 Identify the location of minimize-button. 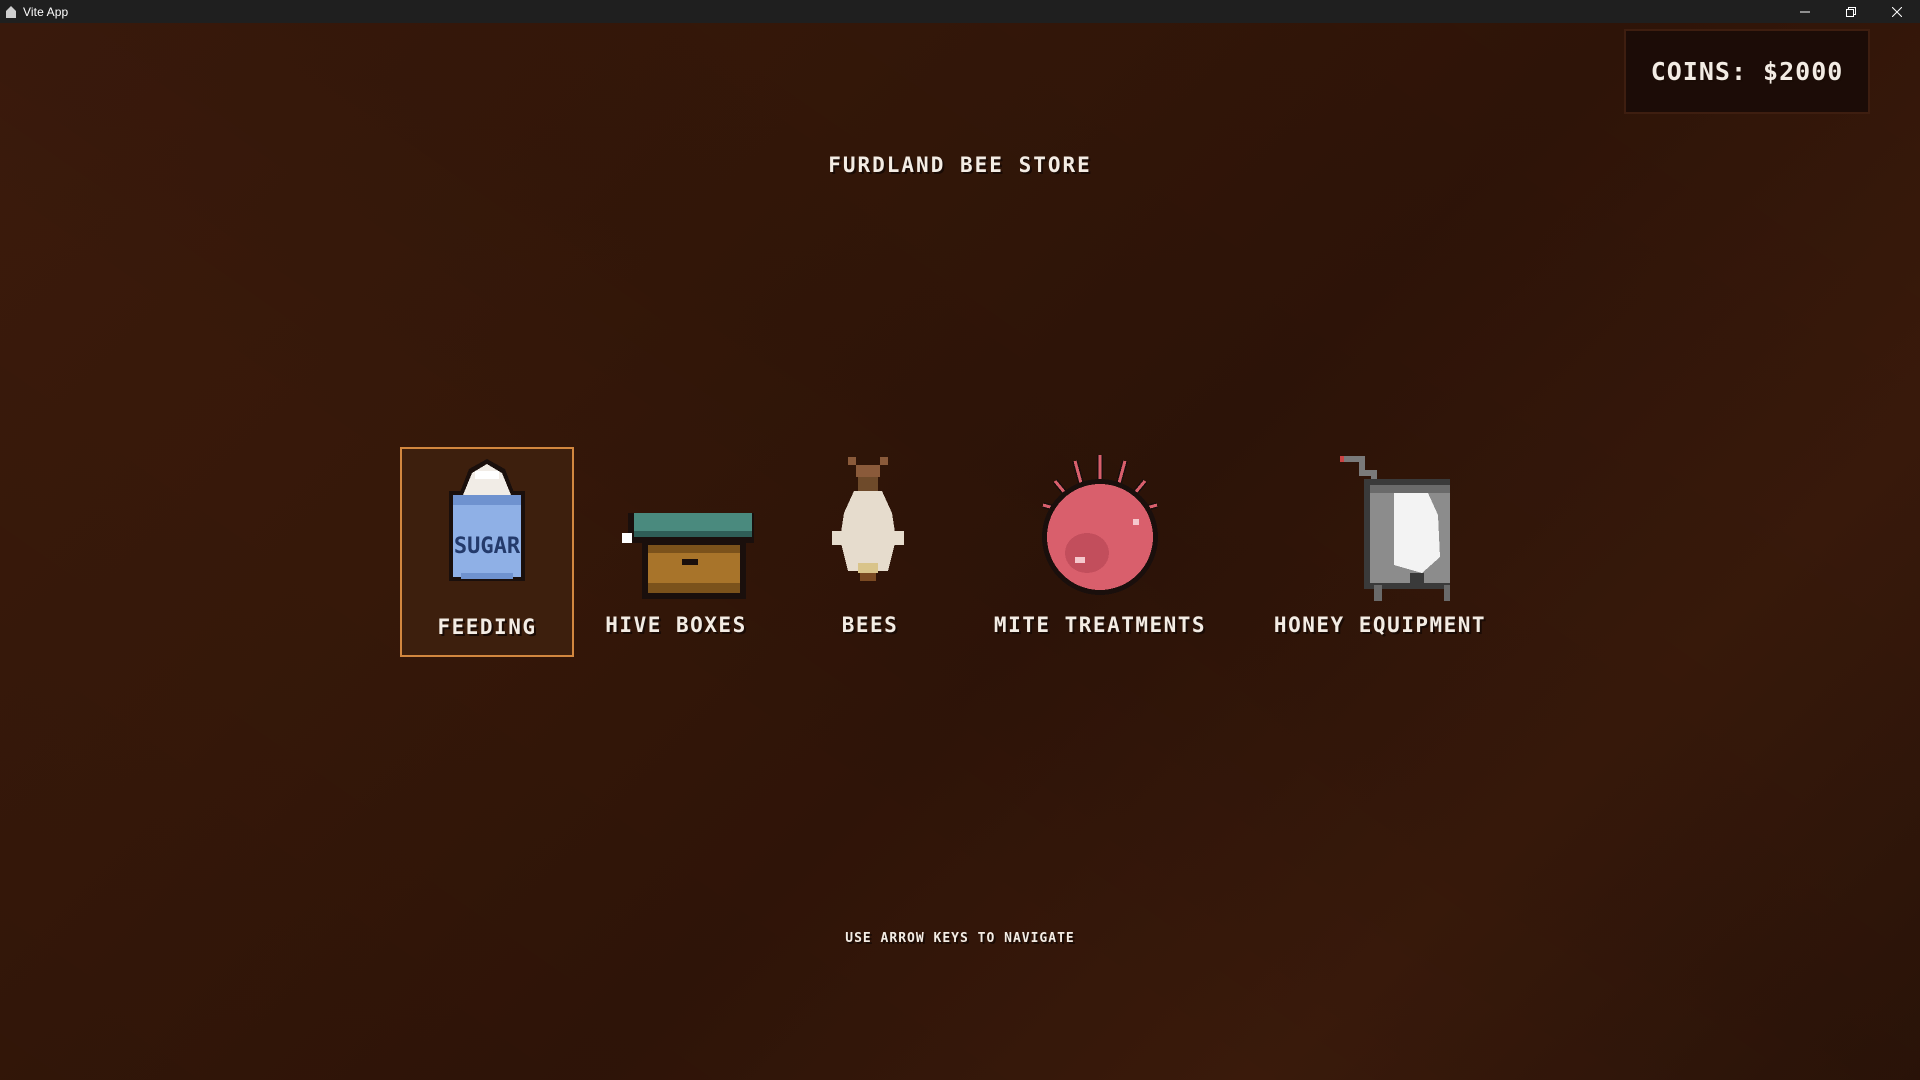
(1805, 11).